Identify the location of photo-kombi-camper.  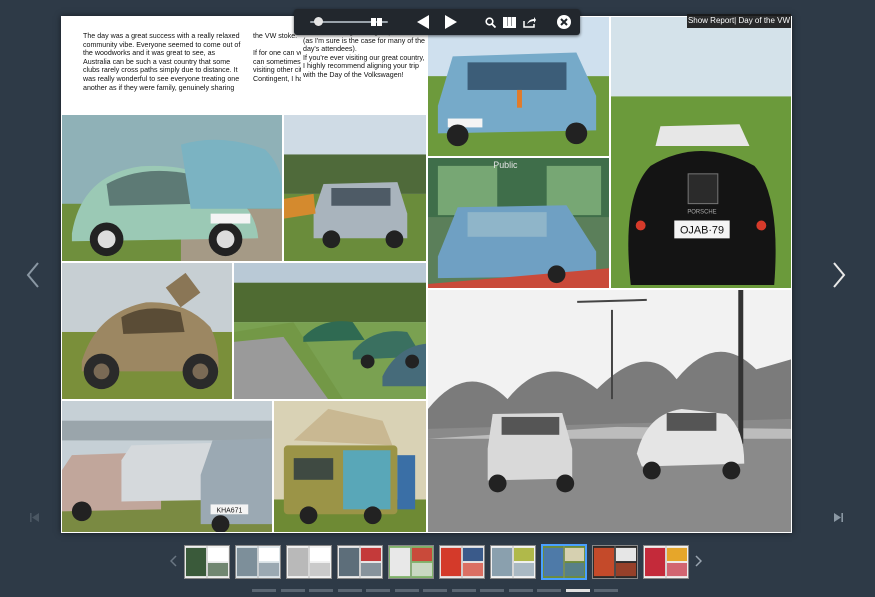
(350, 466).